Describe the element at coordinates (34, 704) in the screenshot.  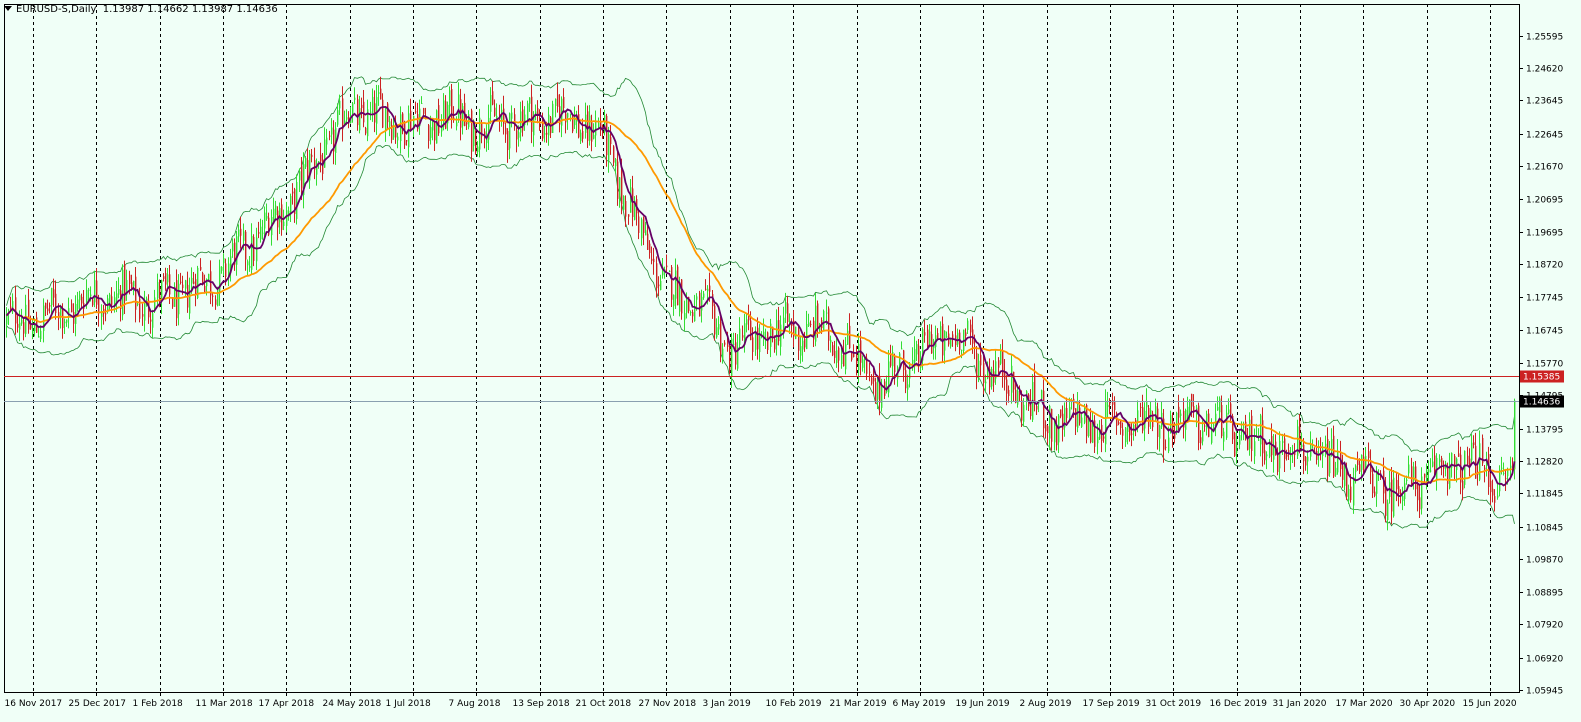
I see `x-tick-label: 16 Nov 2017` at that location.